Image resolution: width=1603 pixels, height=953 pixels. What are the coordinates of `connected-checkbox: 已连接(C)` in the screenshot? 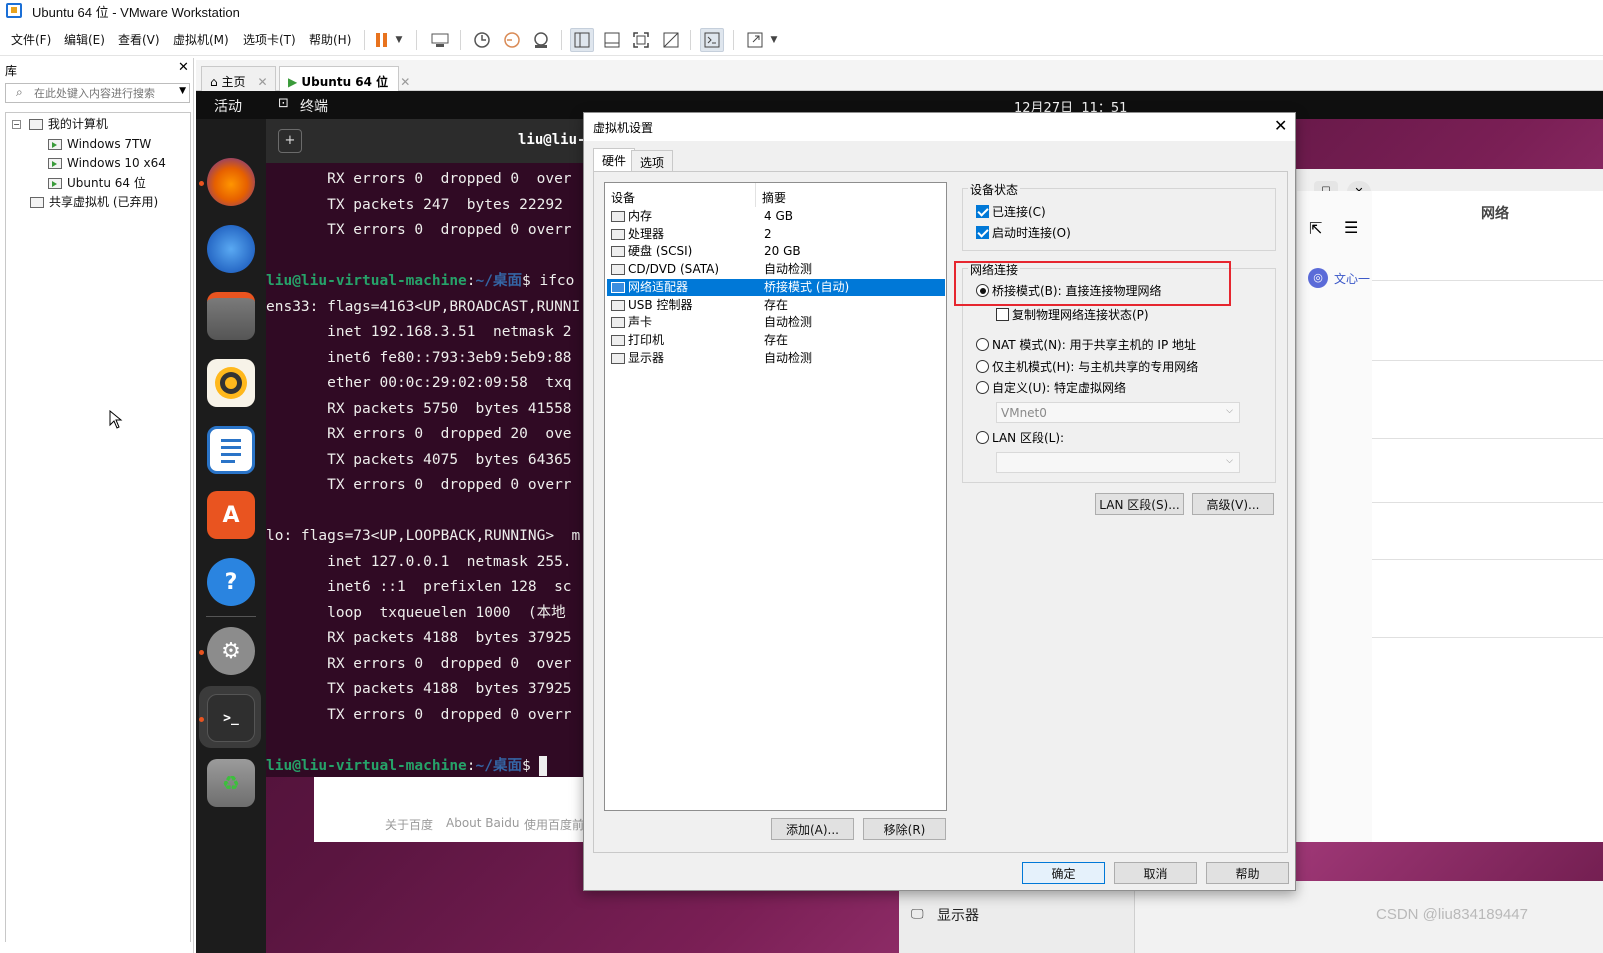 It's located at (1011, 211).